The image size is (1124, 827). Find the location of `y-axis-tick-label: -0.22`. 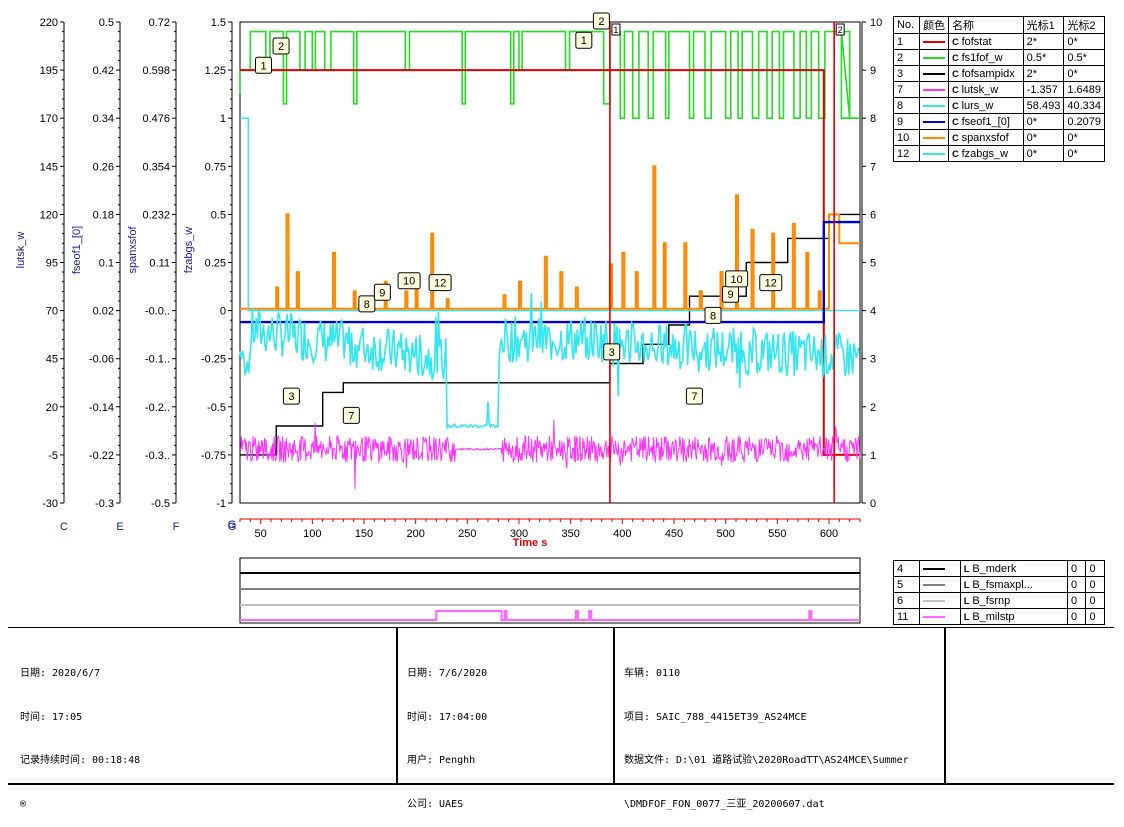

y-axis-tick-label: -0.22 is located at coordinates (101, 456).